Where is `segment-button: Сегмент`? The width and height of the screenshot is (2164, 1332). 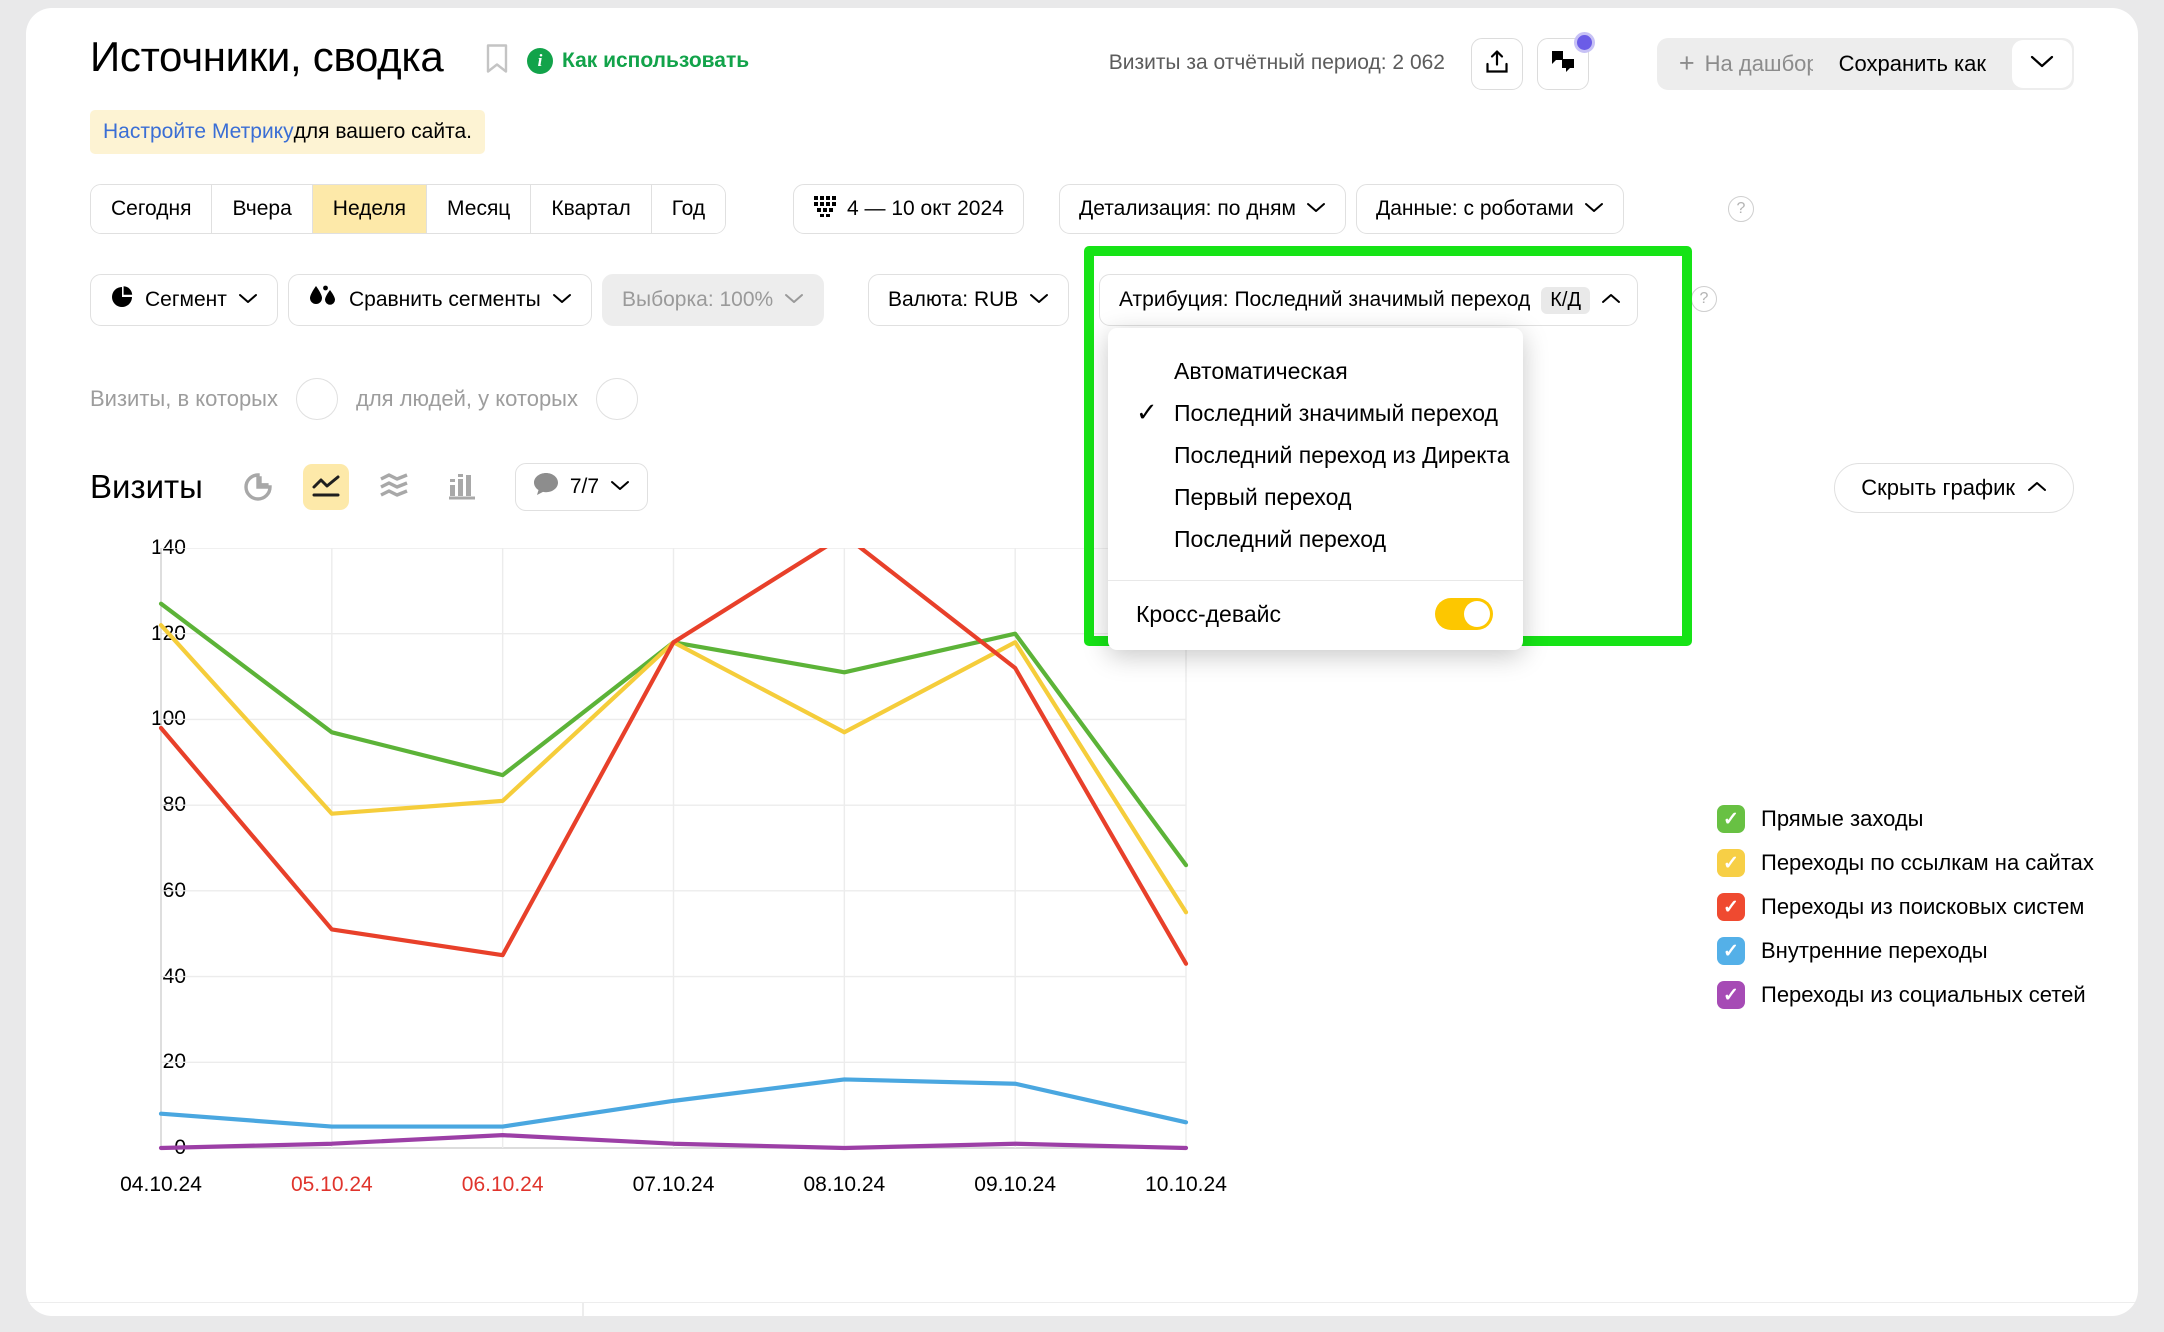 segment-button: Сегмент is located at coordinates (184, 300).